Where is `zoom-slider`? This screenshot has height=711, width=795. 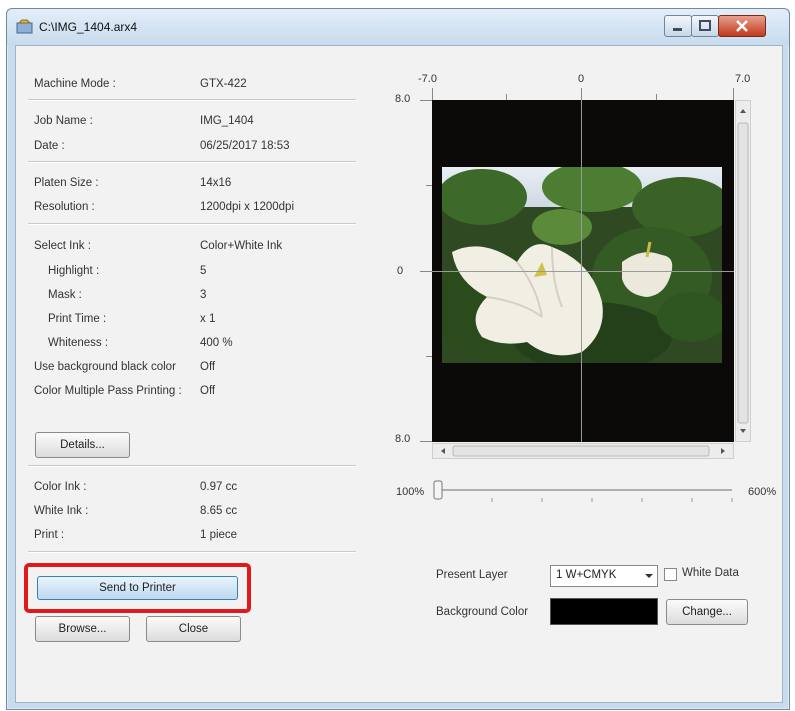
zoom-slider is located at coordinates (584, 493).